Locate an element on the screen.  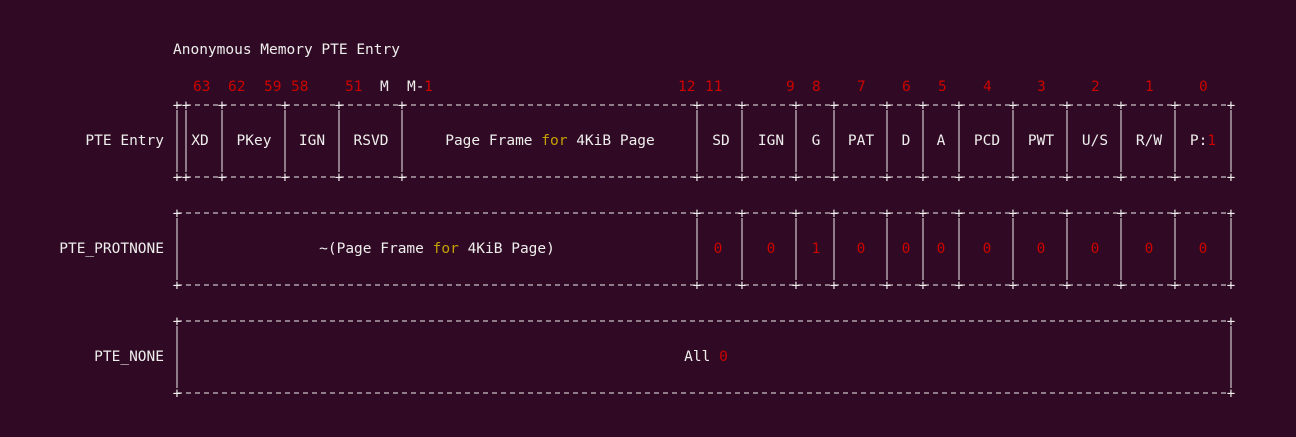
field-cell: All 0 is located at coordinates (706, 357).